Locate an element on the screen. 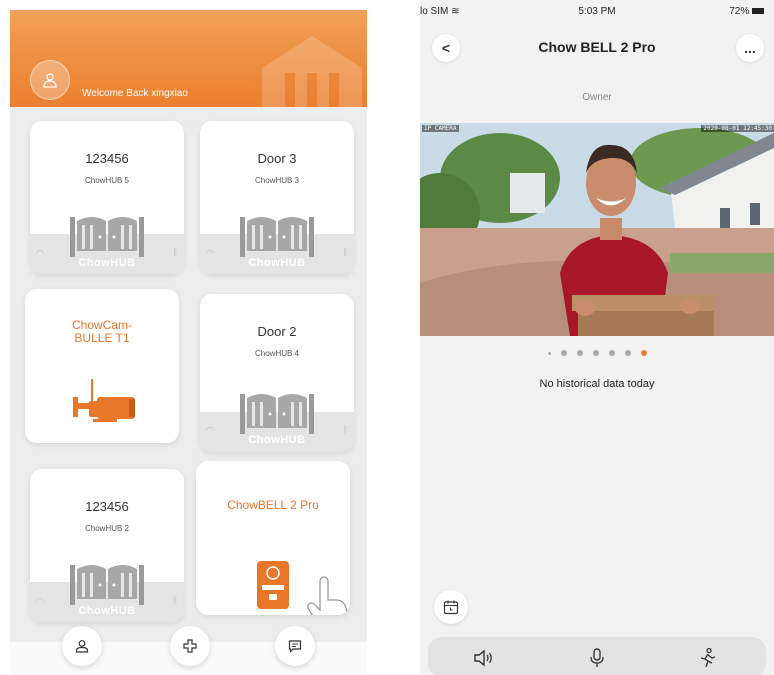 The width and height of the screenshot is (774, 675). empty-history-message: No historical data today is located at coordinates (597, 384).